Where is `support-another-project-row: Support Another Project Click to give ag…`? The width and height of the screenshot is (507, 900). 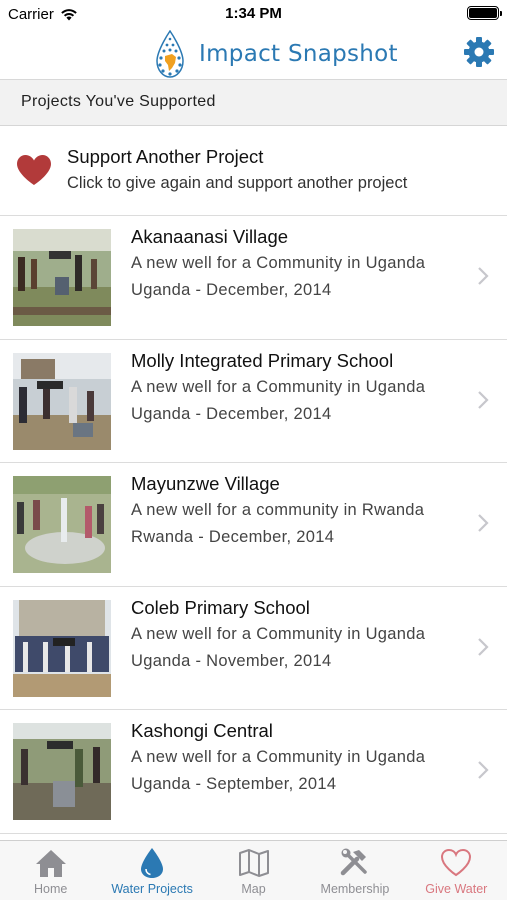 support-another-project-row: Support Another Project Click to give ag… is located at coordinates (253, 171).